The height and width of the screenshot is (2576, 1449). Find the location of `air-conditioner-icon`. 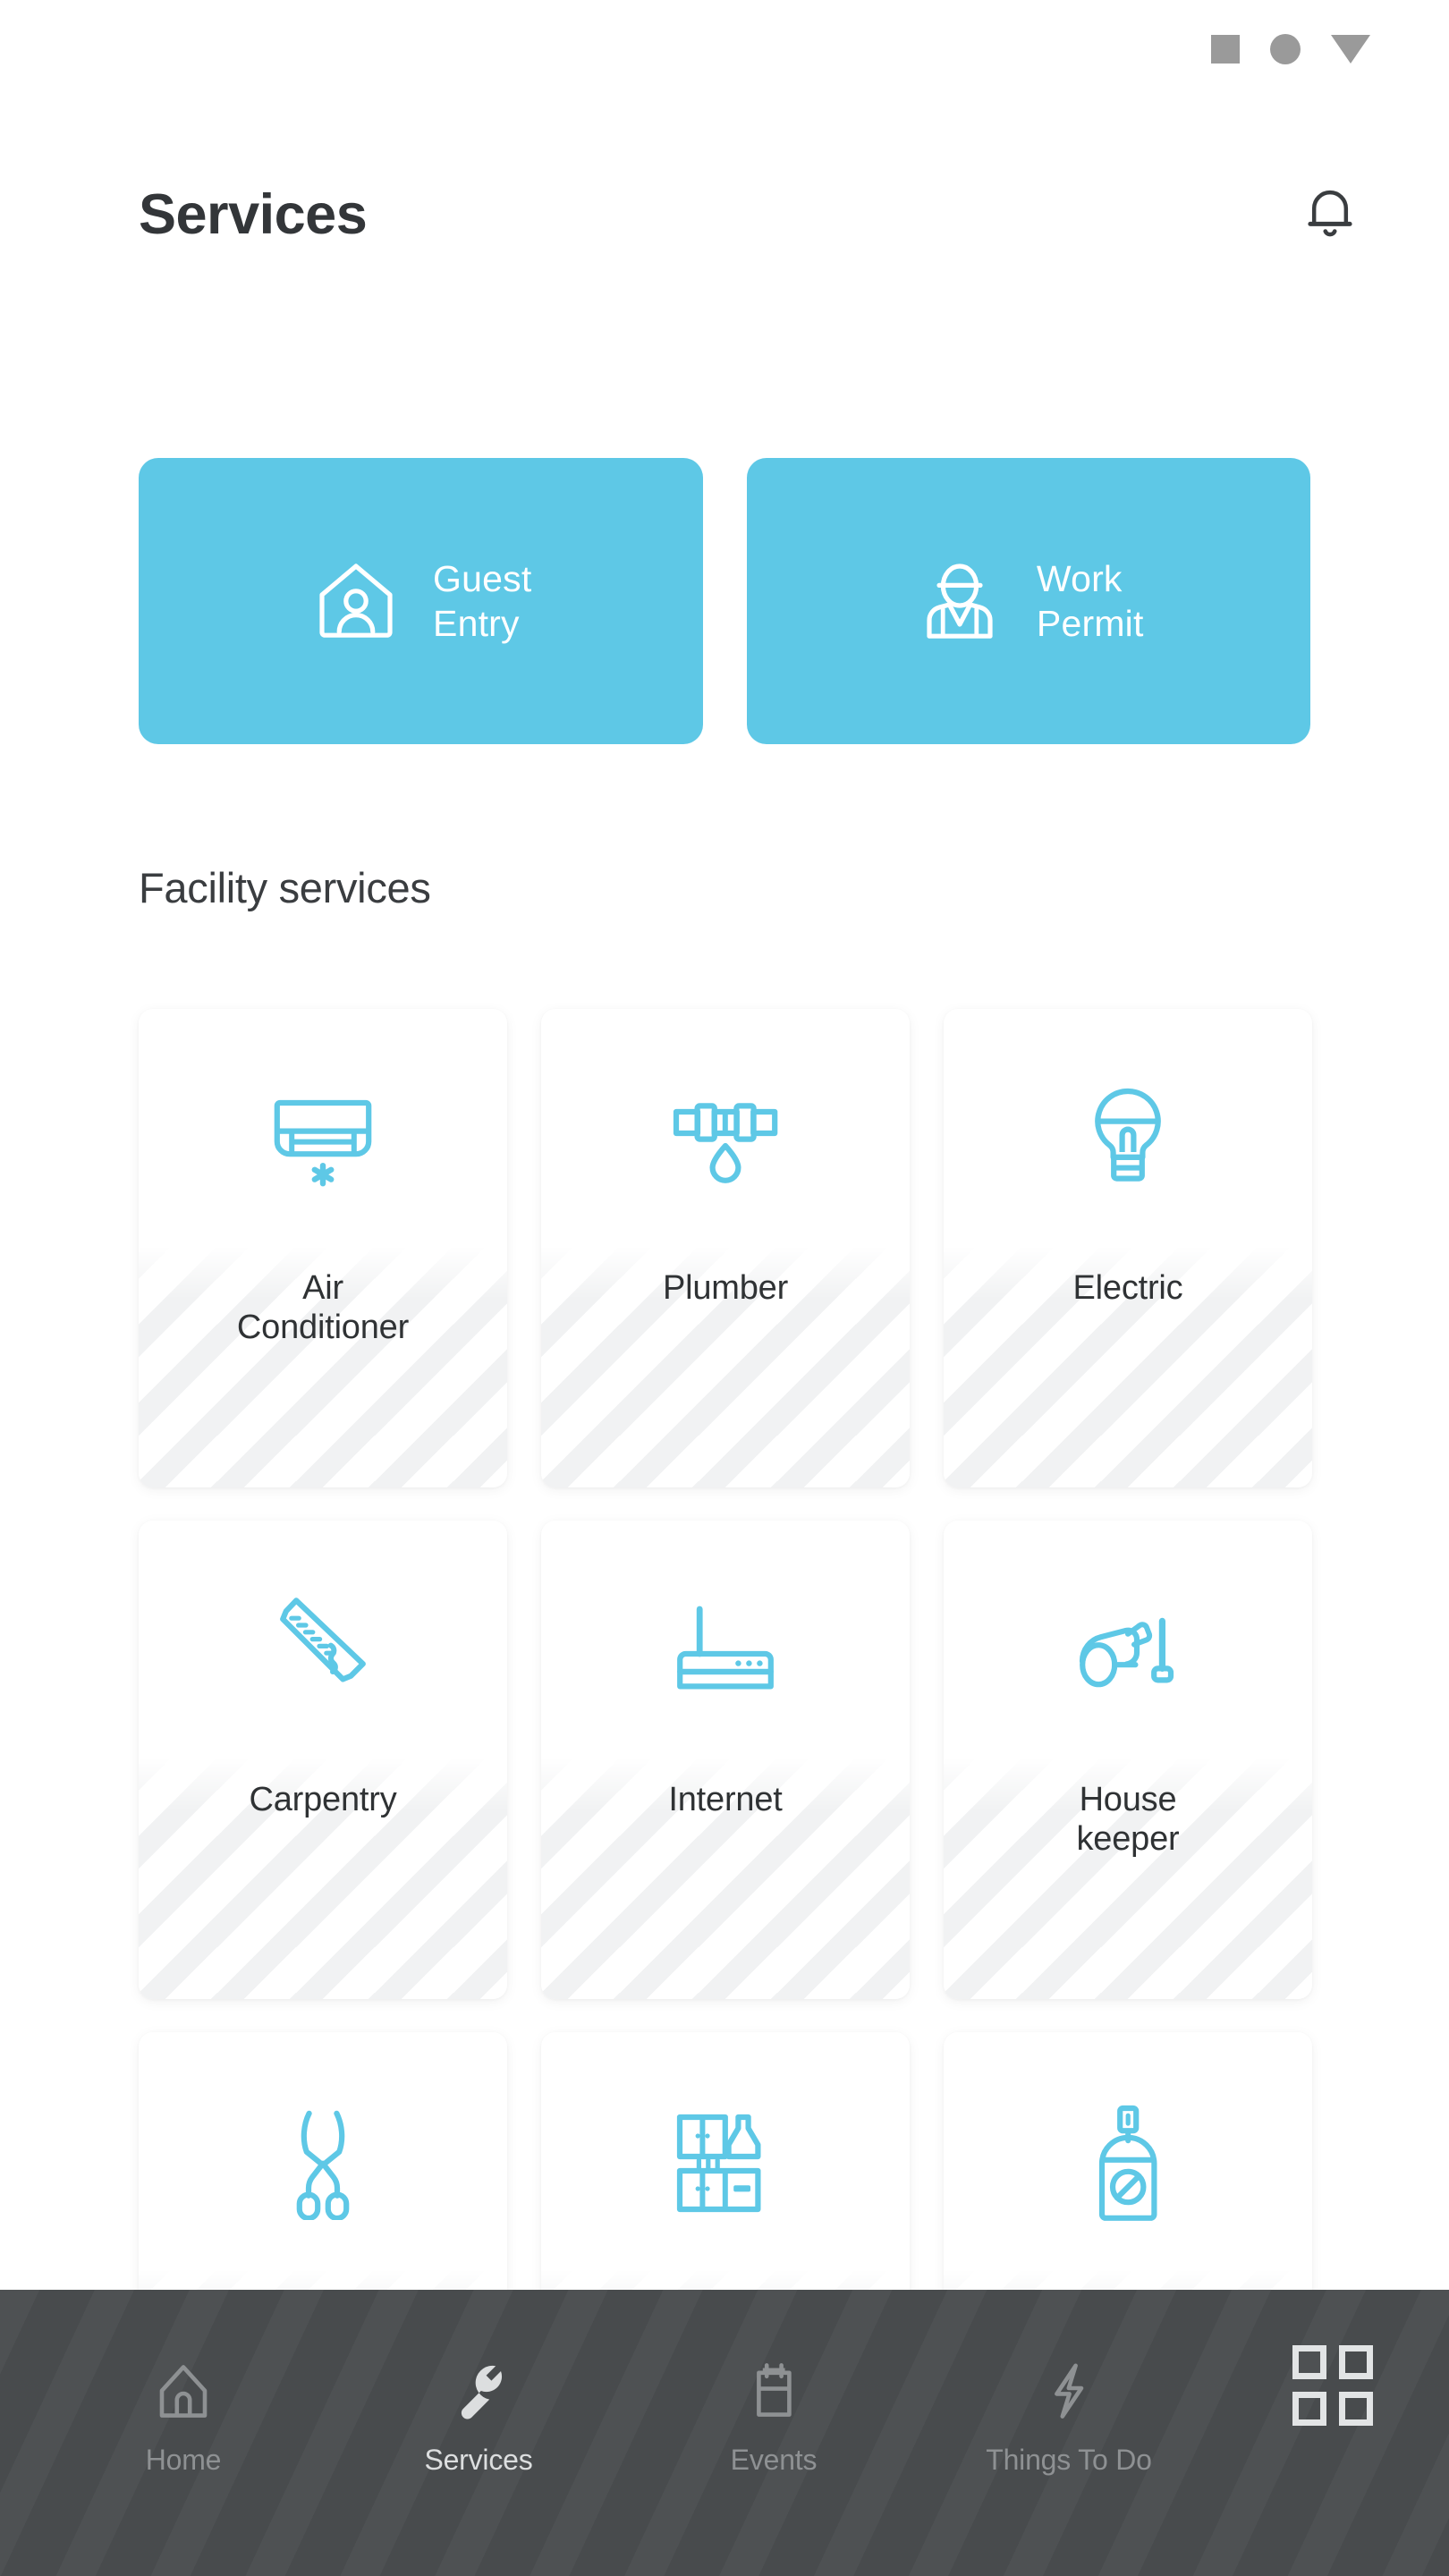

air-conditioner-icon is located at coordinates (323, 1138).